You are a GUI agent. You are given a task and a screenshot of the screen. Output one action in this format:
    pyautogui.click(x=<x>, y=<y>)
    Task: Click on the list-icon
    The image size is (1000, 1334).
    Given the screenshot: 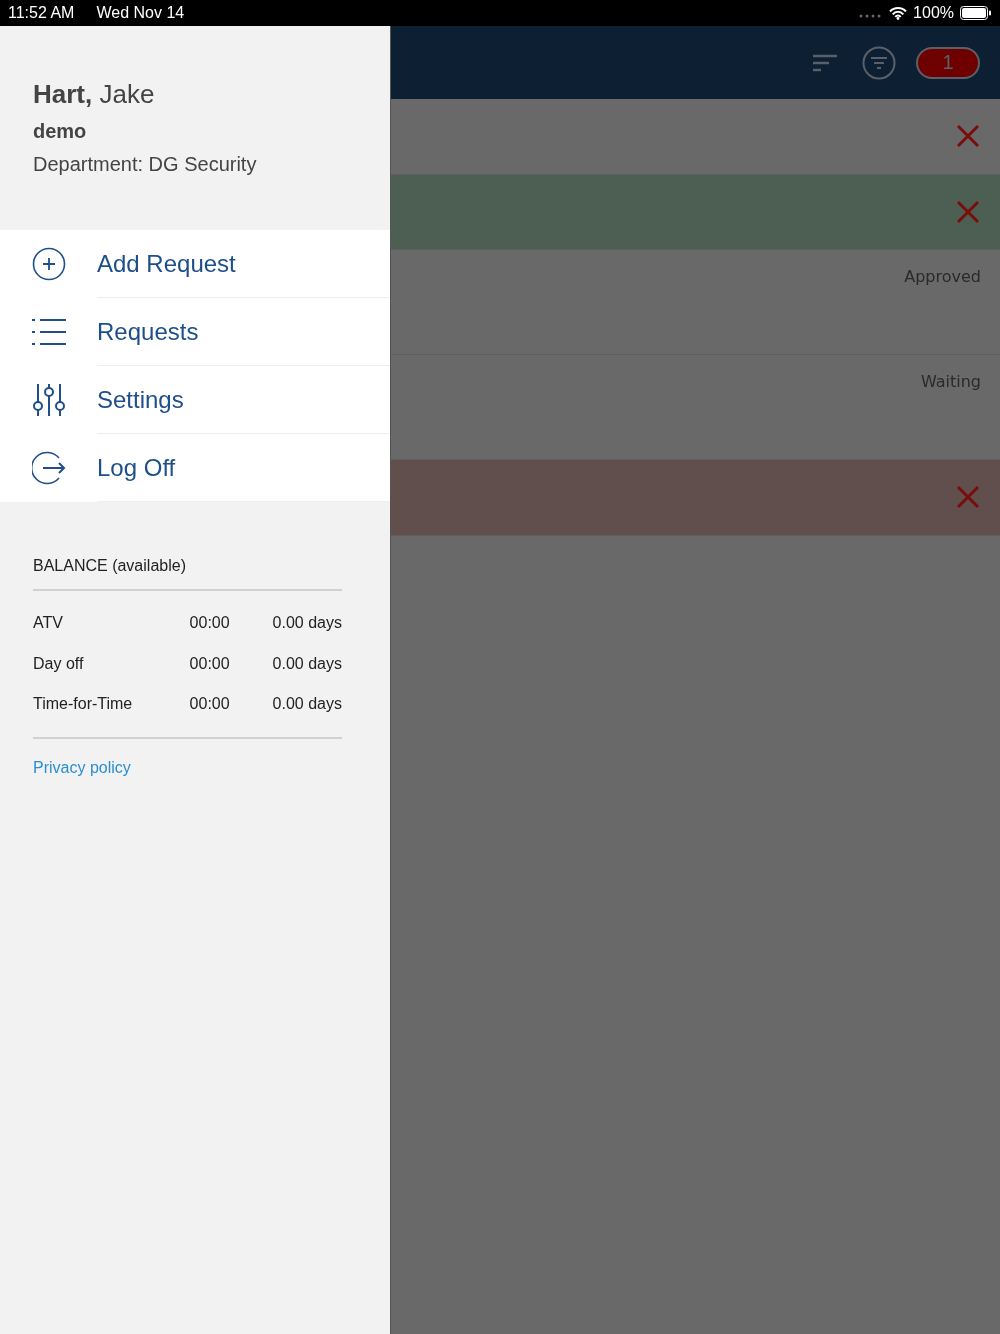 What is the action you would take?
    pyautogui.click(x=49, y=332)
    